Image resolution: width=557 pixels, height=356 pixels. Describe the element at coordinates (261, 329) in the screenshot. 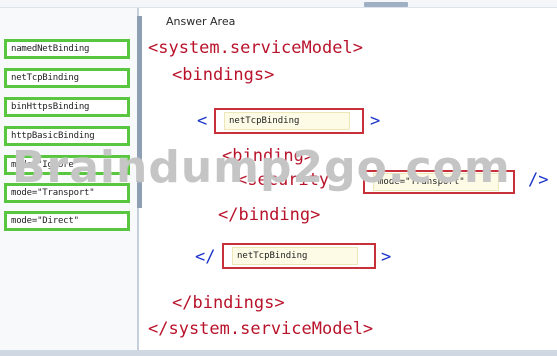

I see `code-line-servicemodel-close: </system.serviceModel>` at that location.